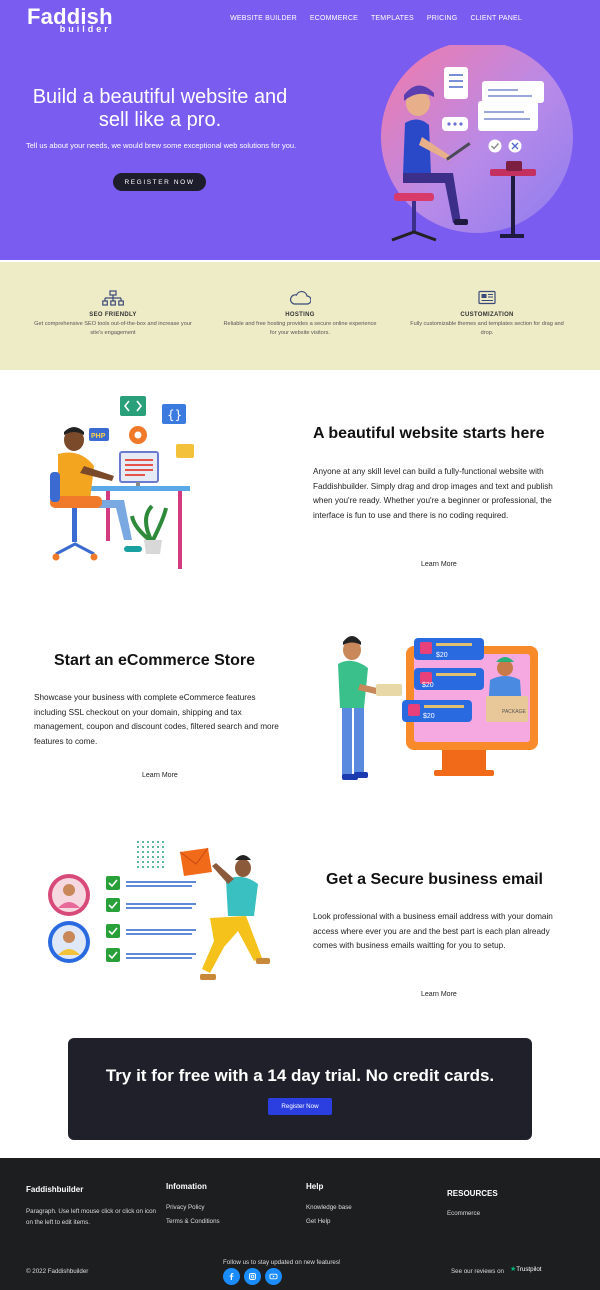 This screenshot has width=600, height=1290. I want to click on footer-help-col: Help Knowledge base Get Help, so click(329, 1205).